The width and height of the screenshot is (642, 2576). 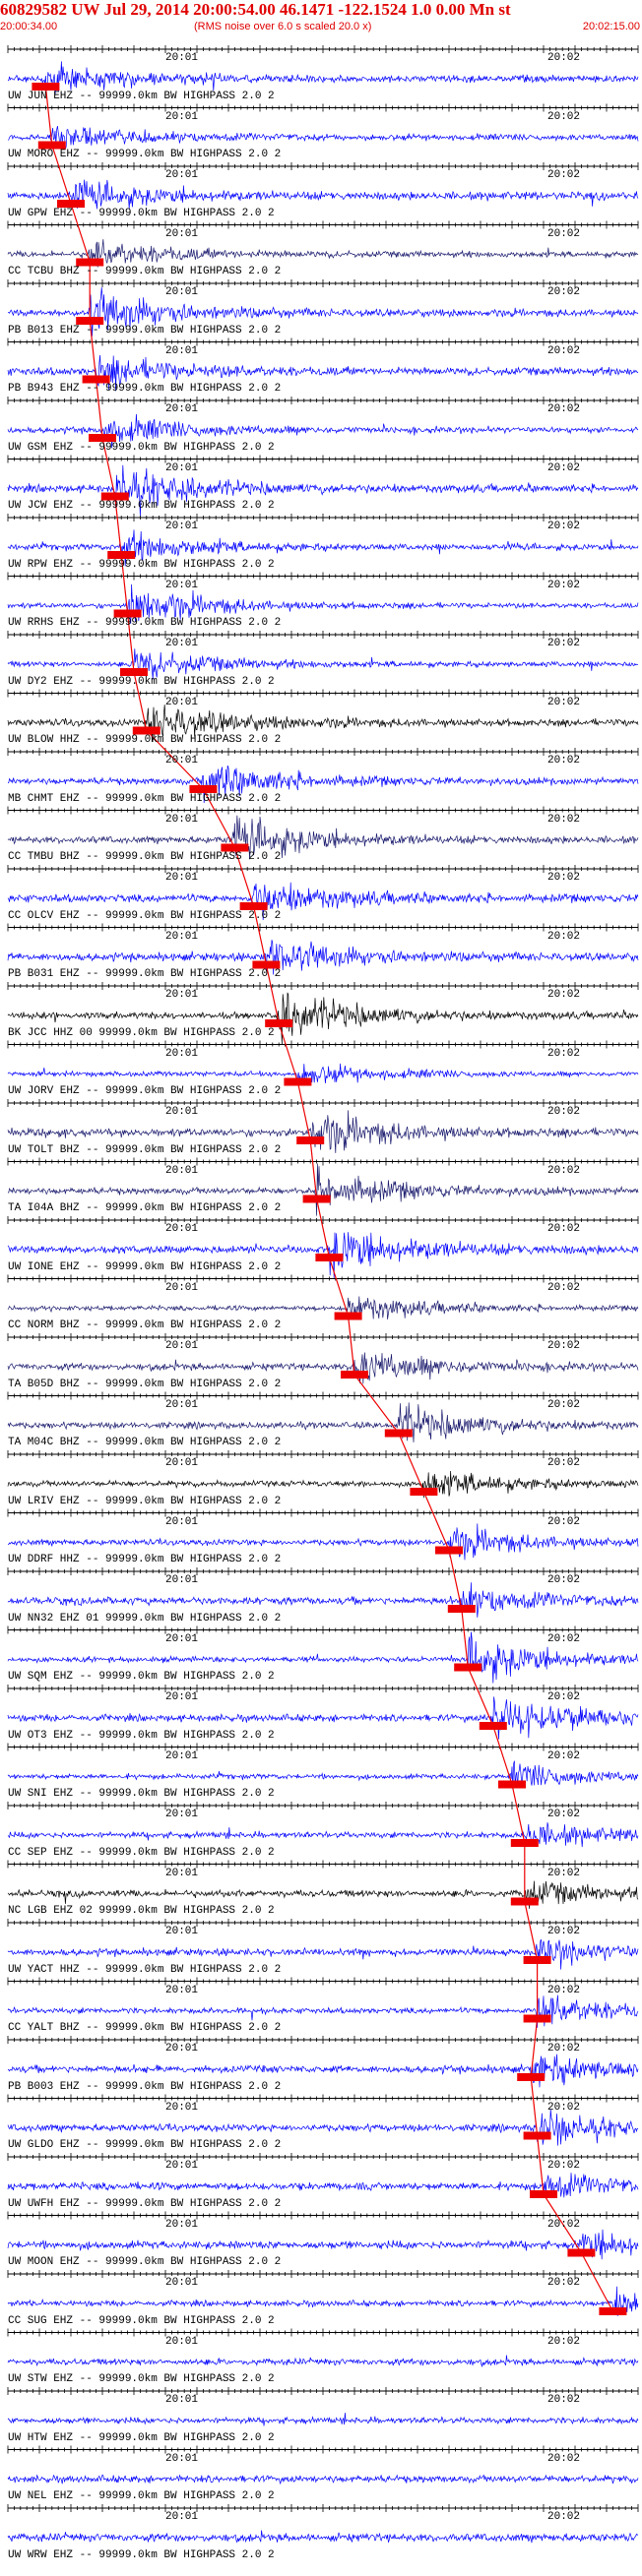 I want to click on rms-note: (RMS noise over 6.0 s scaled 20.0 x), so click(x=283, y=26).